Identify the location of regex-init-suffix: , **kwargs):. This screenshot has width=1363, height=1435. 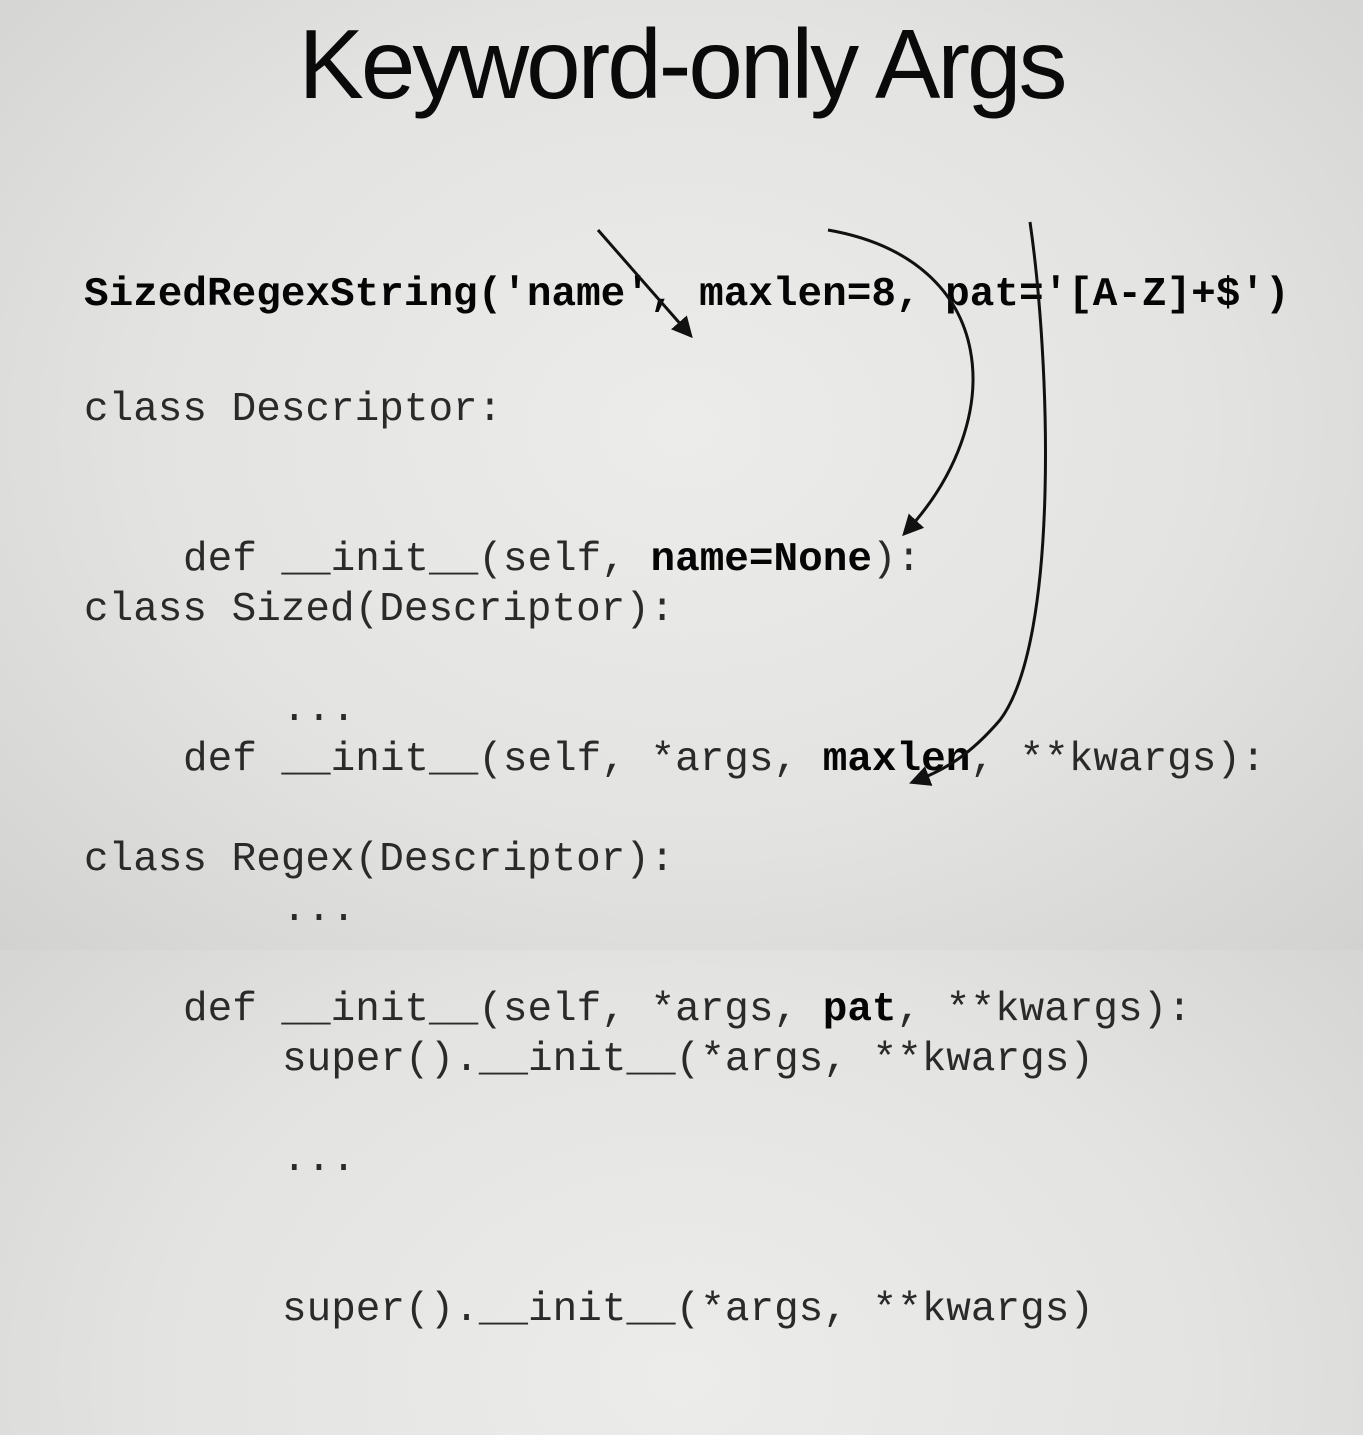
(1044, 1010).